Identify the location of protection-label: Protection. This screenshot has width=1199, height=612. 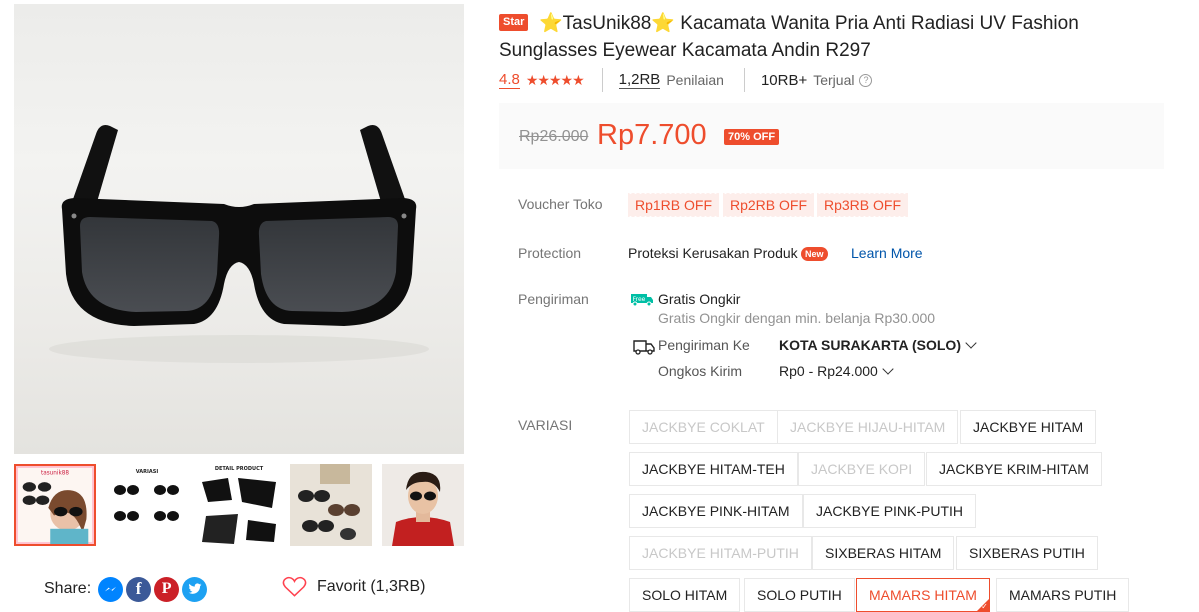
(550, 253).